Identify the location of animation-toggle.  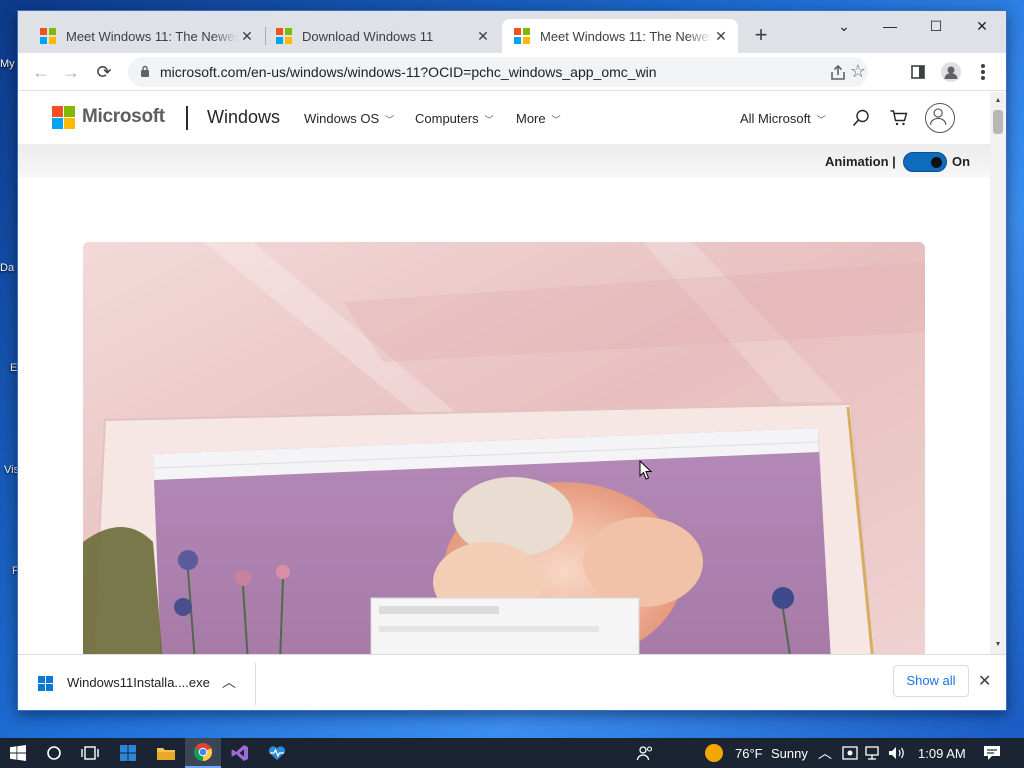
(925, 162).